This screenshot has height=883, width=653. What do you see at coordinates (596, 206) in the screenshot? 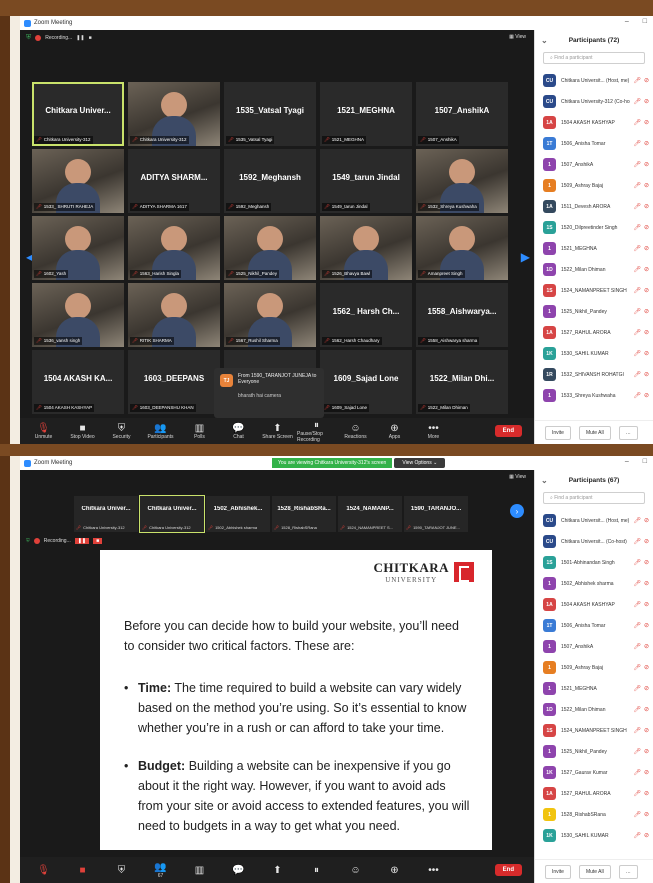
I see `participant-row: 1A 1511_Devesh ARORA 🎤︎ ⊘` at bounding box center [596, 206].